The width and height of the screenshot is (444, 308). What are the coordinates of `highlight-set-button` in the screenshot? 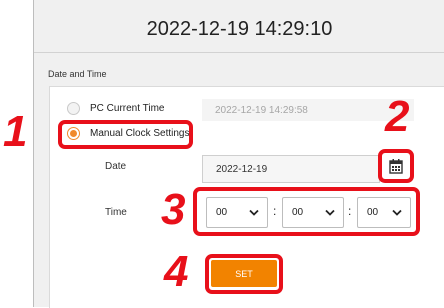 It's located at (244, 274).